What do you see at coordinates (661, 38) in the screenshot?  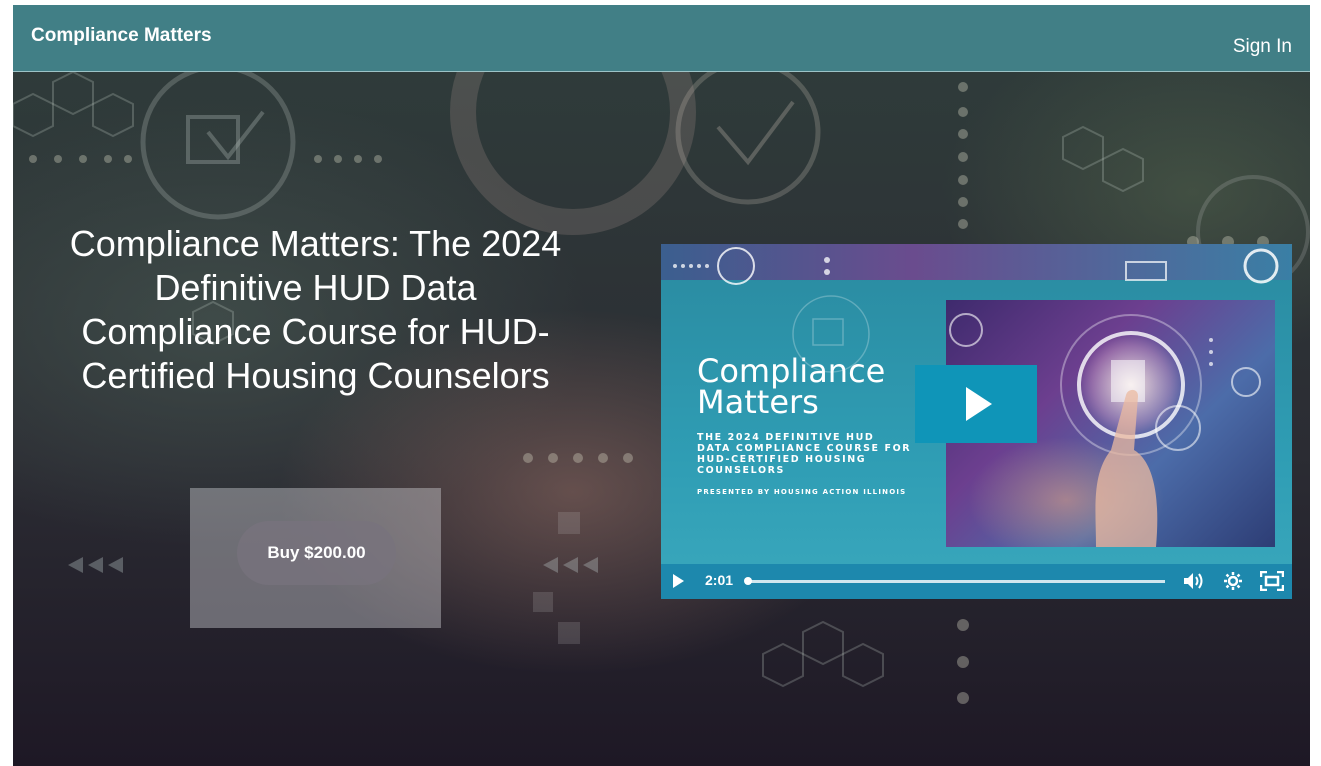 I see `top-navbar: Compliance Matters Sign In` at bounding box center [661, 38].